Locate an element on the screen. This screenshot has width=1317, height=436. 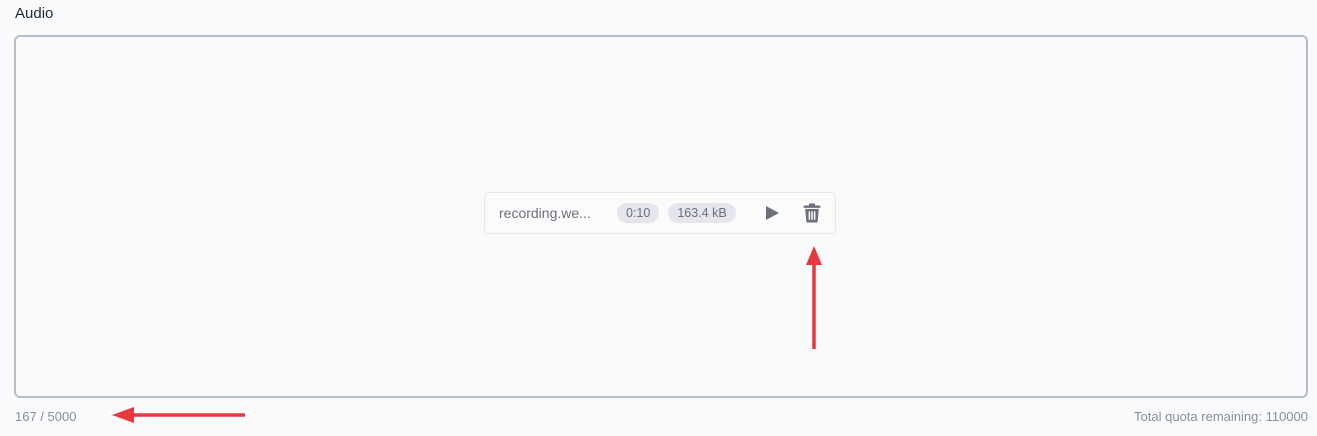
duration-badge: 0:10 is located at coordinates (638, 213).